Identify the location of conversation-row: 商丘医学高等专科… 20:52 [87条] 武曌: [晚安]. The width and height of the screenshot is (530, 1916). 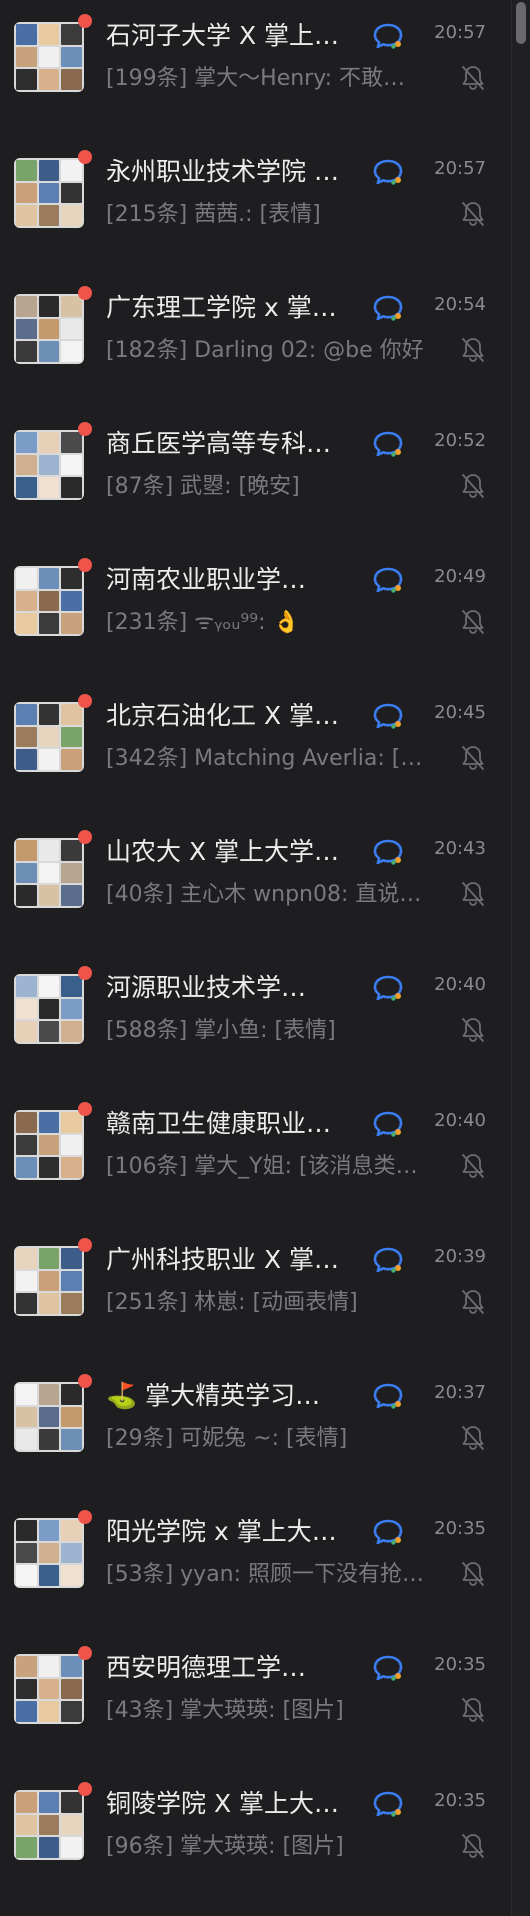
(256, 476).